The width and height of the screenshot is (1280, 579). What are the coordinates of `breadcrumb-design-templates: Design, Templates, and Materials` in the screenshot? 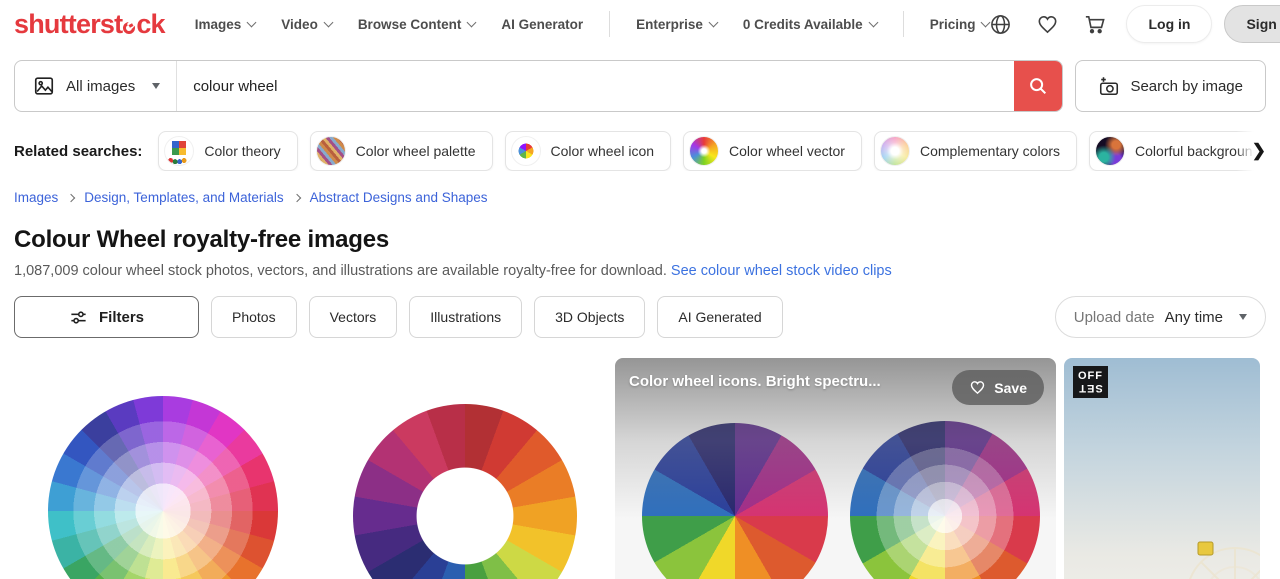 It's located at (183, 197).